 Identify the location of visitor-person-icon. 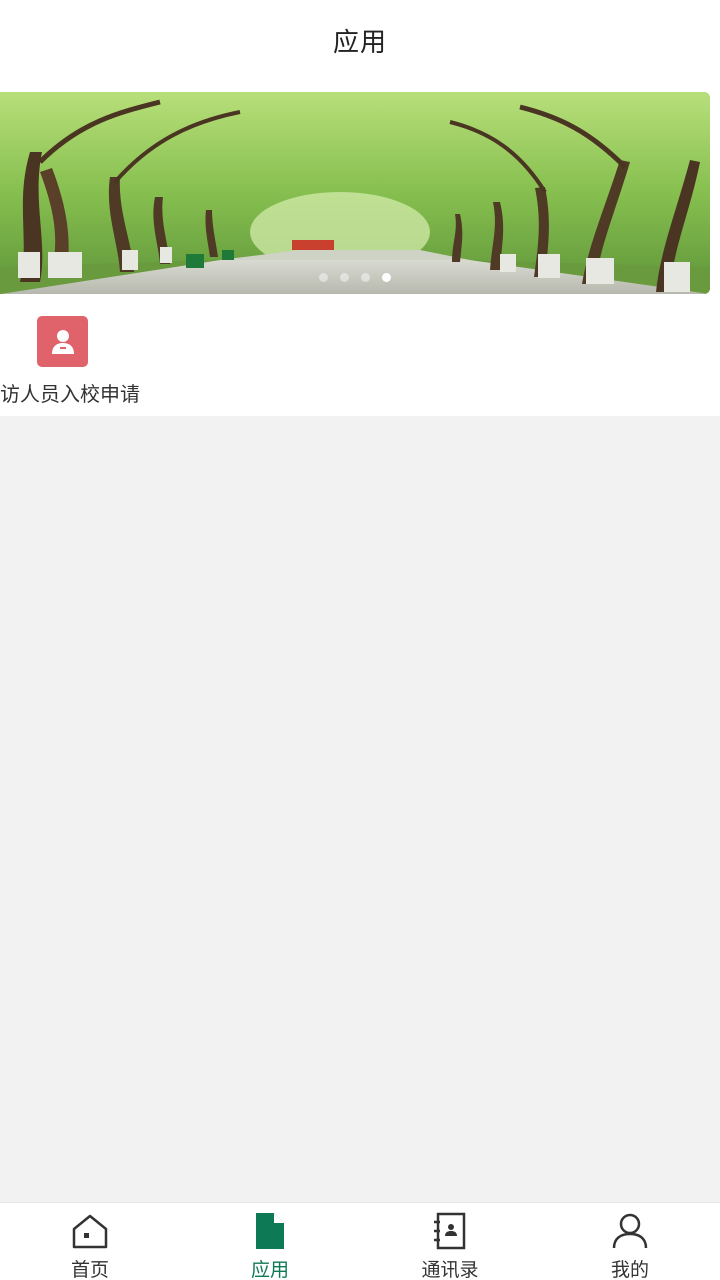
(62, 341).